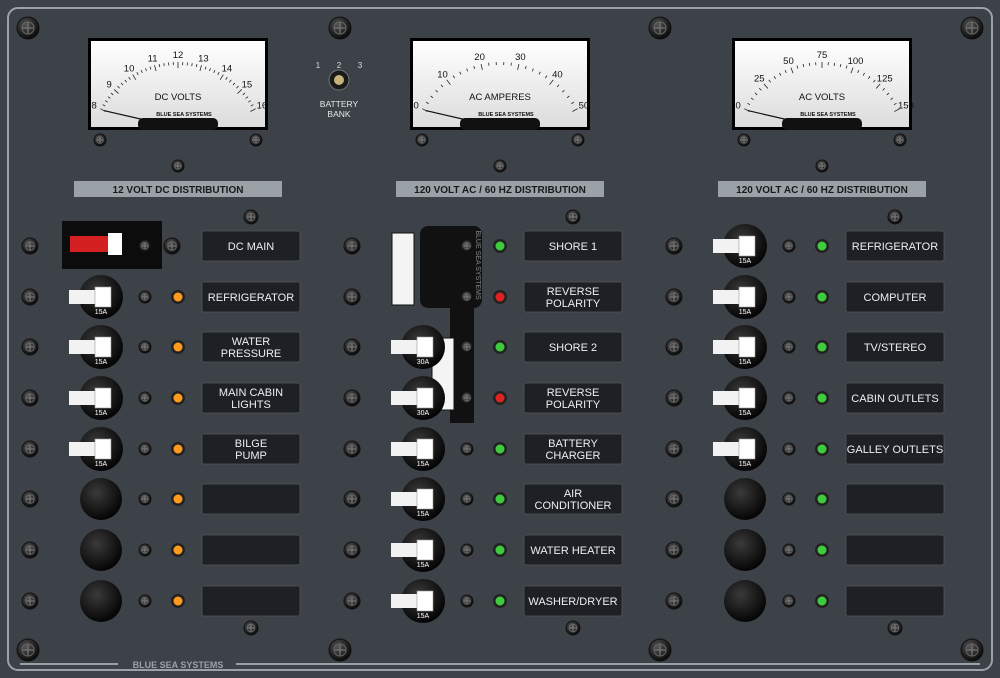  What do you see at coordinates (90, 244) in the screenshot?
I see `main-breaker-handle` at bounding box center [90, 244].